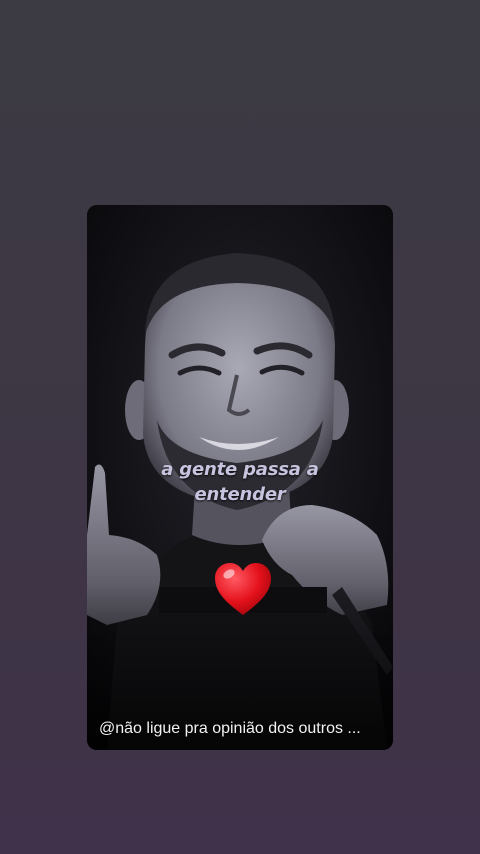  I want to click on red-heart-icon, so click(243, 590).